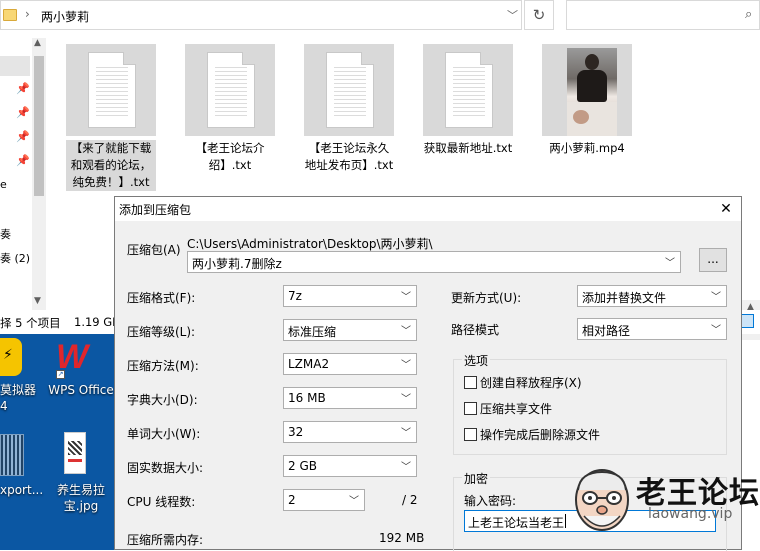  I want to click on watermark: 老王论坛 laowang.vip, so click(663, 504).